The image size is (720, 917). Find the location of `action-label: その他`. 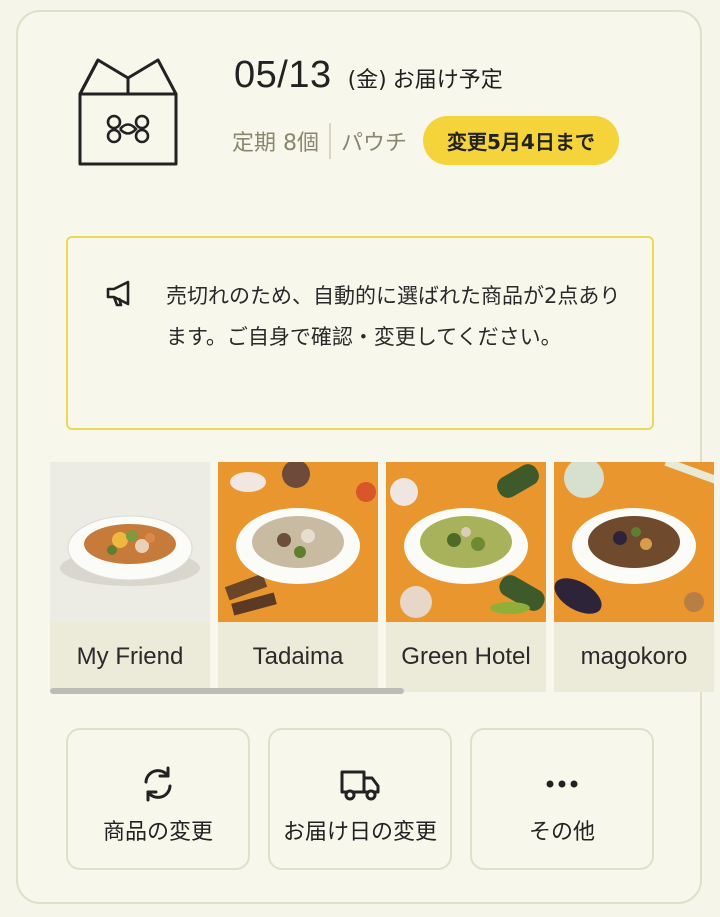

action-label: その他 is located at coordinates (561, 832).